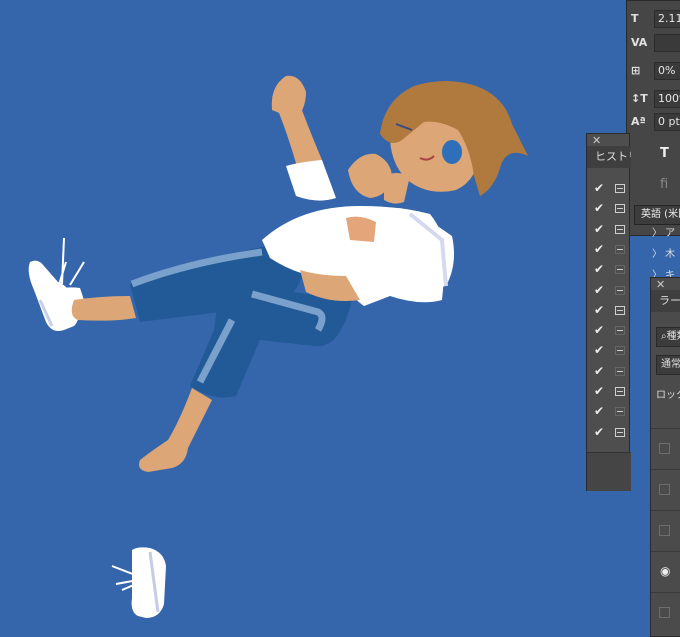  What do you see at coordinates (667, 19) in the screenshot?
I see `font-size-field: 2.11 pt` at bounding box center [667, 19].